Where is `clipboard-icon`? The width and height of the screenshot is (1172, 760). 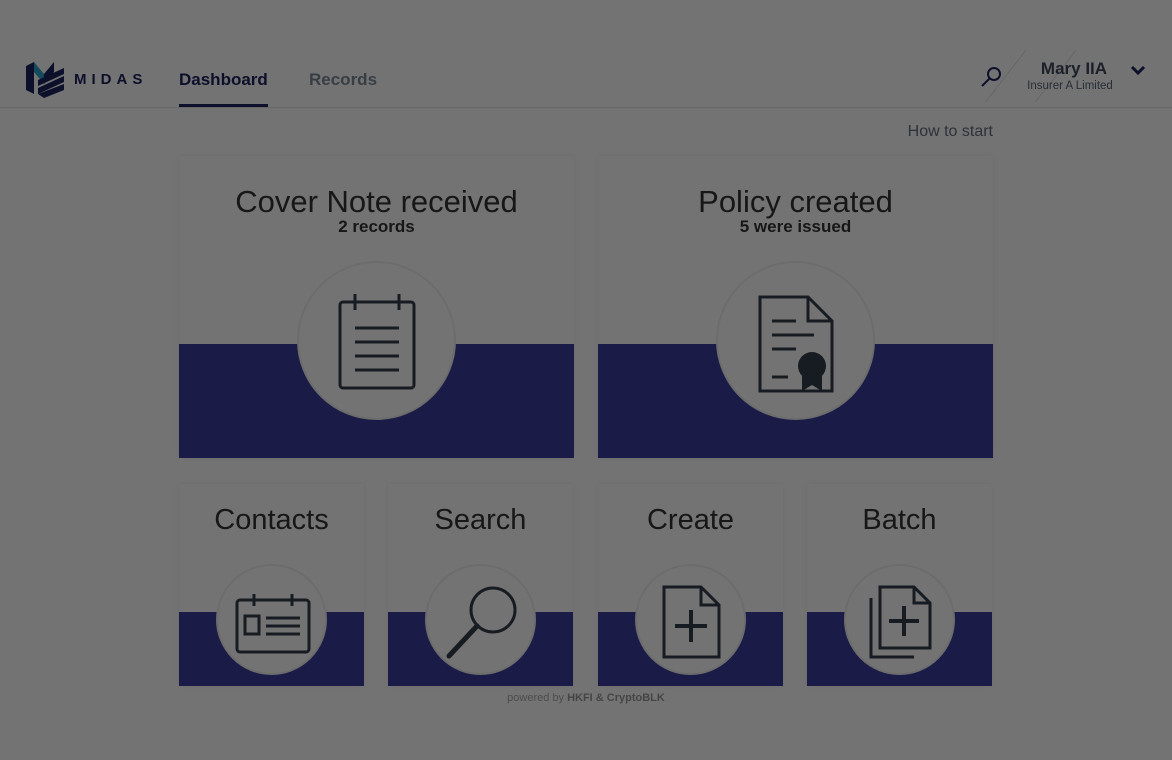 clipboard-icon is located at coordinates (377, 342).